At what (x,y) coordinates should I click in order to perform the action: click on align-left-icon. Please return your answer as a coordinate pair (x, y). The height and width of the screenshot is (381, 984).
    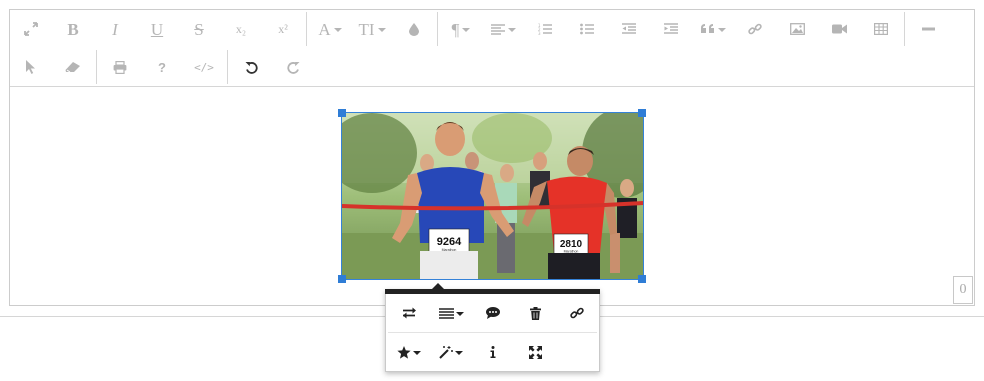
    Looking at the image, I should click on (497, 29).